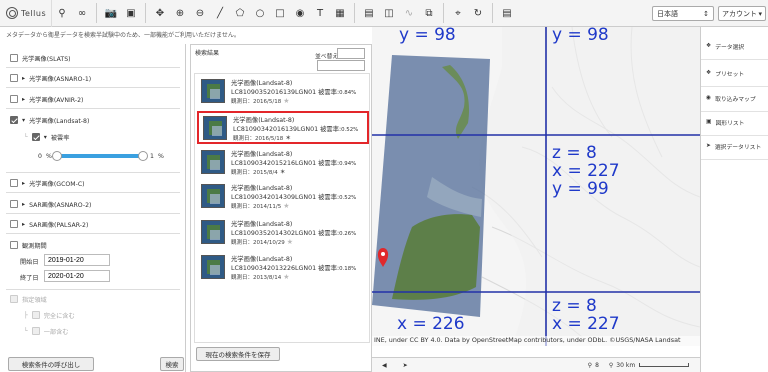 Image resolution: width=768 pixels, height=372 pixels. What do you see at coordinates (14, 120) in the screenshot?
I see `checkbox-checked` at bounding box center [14, 120].